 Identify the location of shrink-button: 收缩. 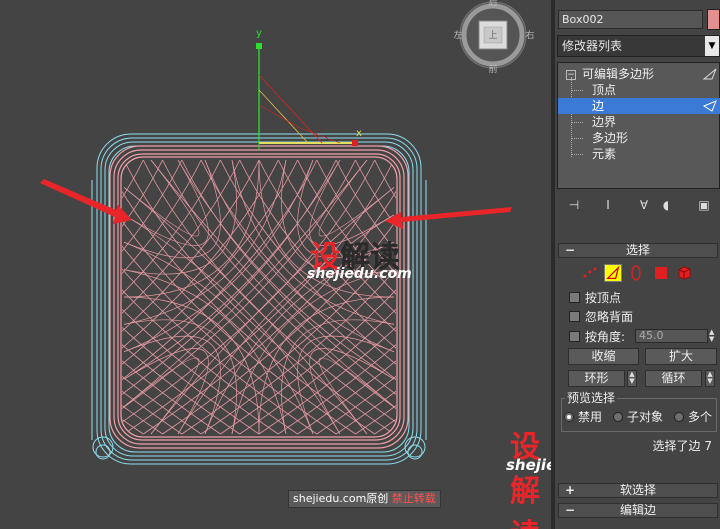
(603, 356).